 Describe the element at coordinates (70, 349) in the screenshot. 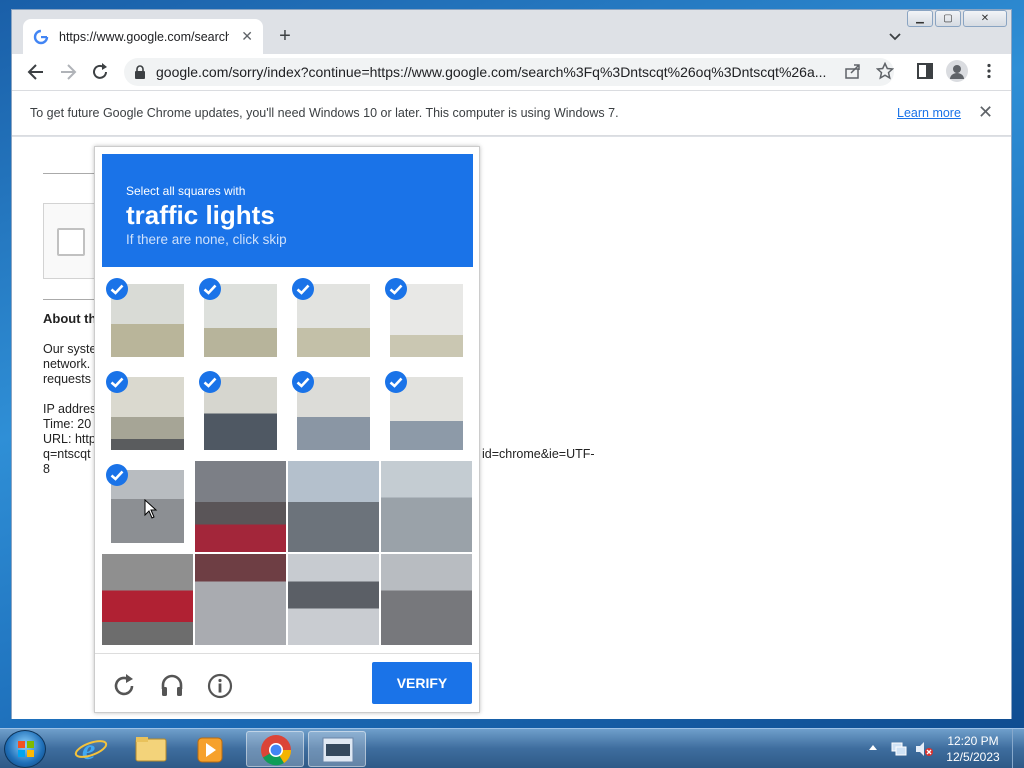

I see `page-line: Our syste` at that location.